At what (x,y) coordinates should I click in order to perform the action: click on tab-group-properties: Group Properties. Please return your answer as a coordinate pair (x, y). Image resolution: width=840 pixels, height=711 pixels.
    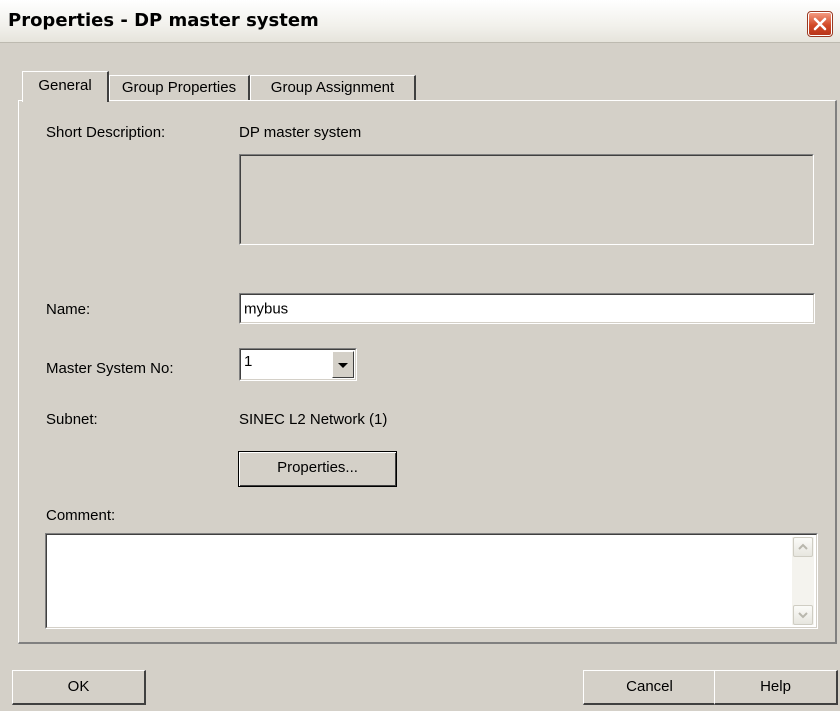
    Looking at the image, I should click on (179, 88).